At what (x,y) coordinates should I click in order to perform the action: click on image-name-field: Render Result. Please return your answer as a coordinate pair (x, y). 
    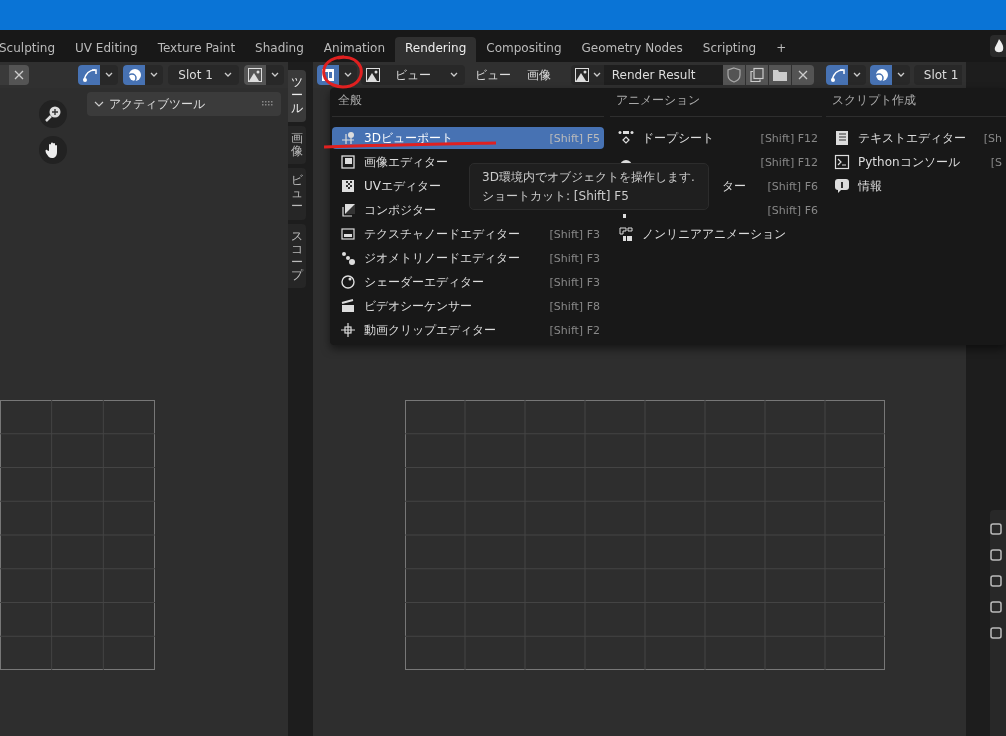
    Looking at the image, I should click on (663, 75).